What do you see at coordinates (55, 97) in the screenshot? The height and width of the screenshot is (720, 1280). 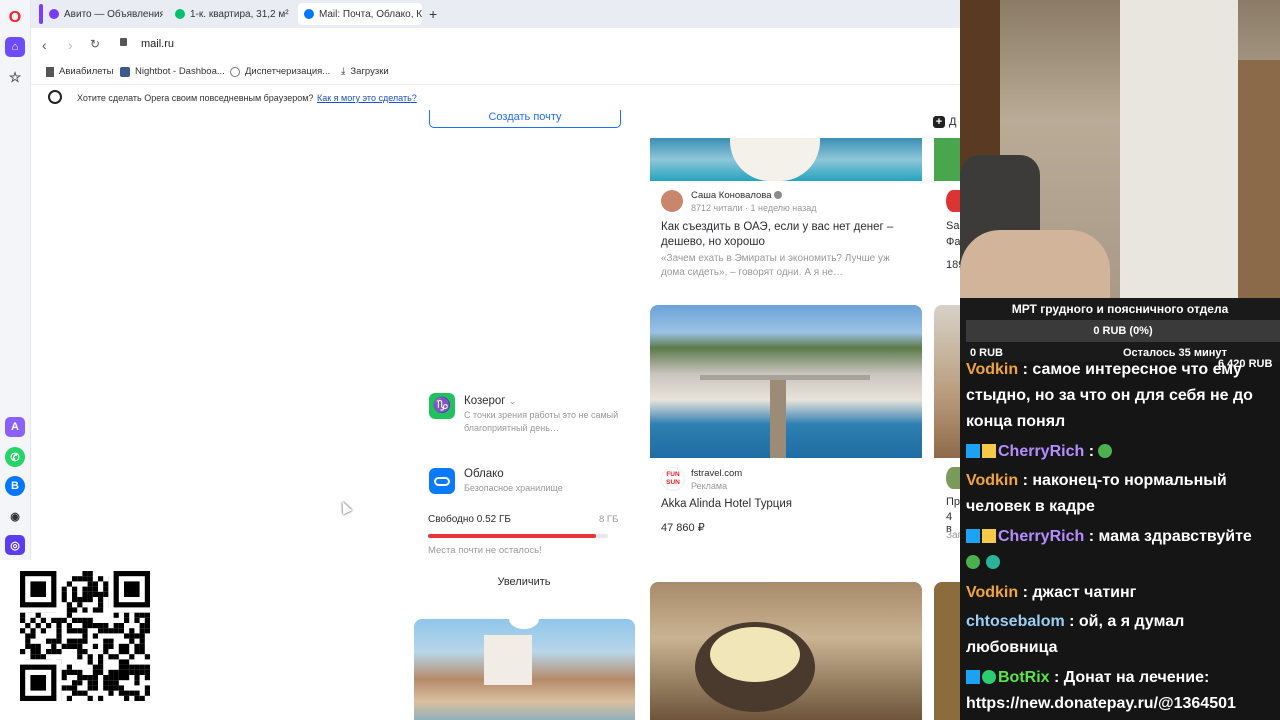 I see `opera-icon` at bounding box center [55, 97].